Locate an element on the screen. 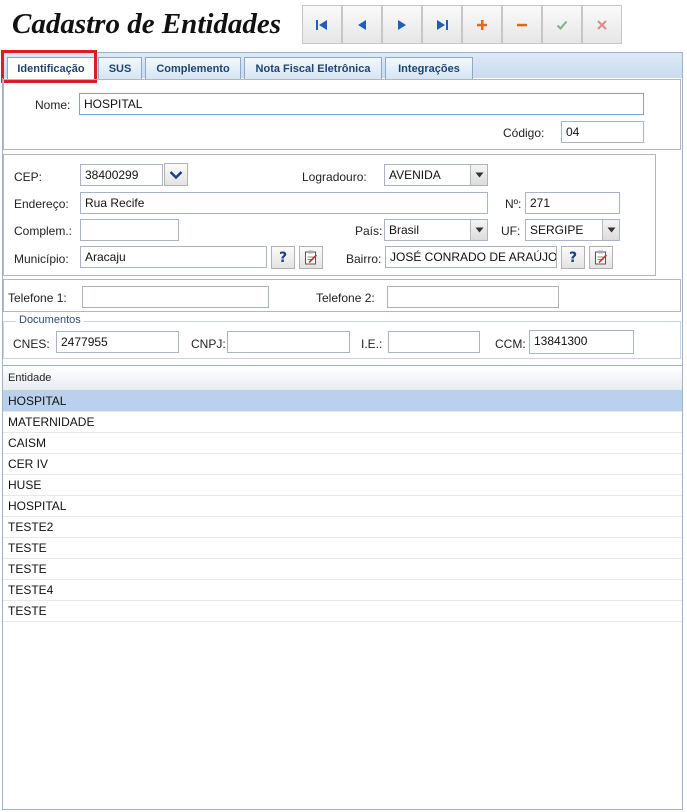  minus-icon is located at coordinates (522, 24).